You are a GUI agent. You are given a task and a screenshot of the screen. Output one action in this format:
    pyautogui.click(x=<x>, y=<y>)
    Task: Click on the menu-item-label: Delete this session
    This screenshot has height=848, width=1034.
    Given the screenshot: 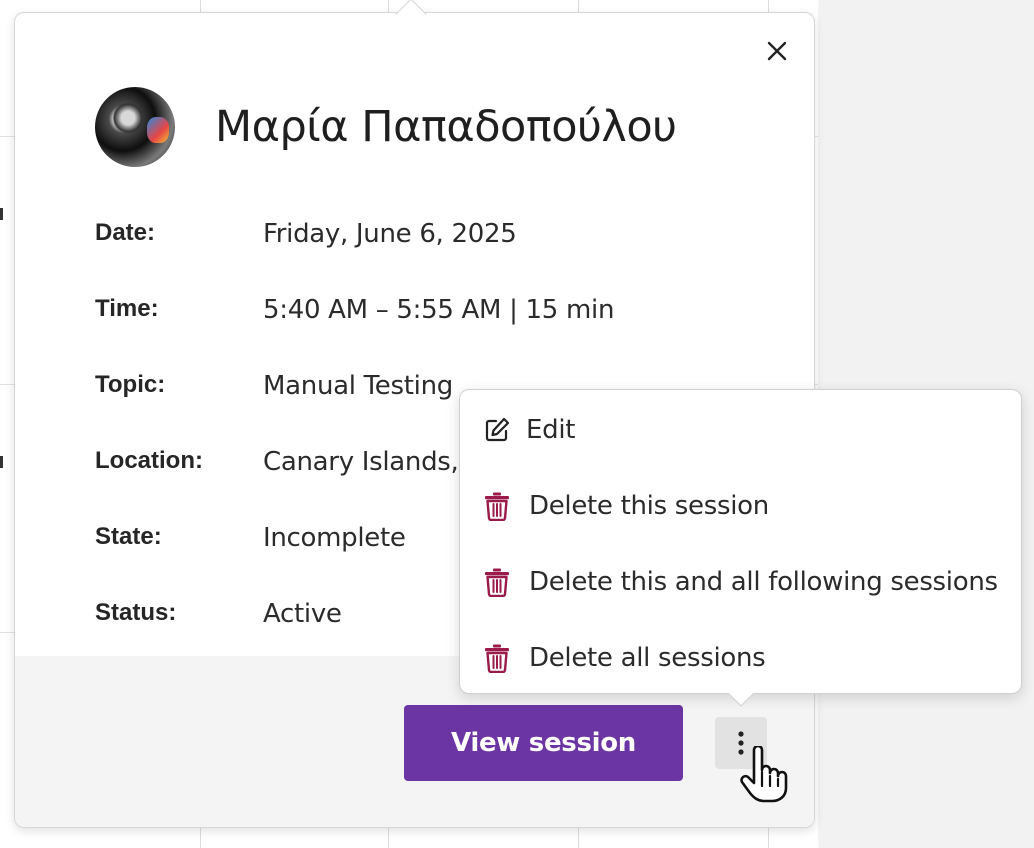 What is the action you would take?
    pyautogui.click(x=649, y=506)
    